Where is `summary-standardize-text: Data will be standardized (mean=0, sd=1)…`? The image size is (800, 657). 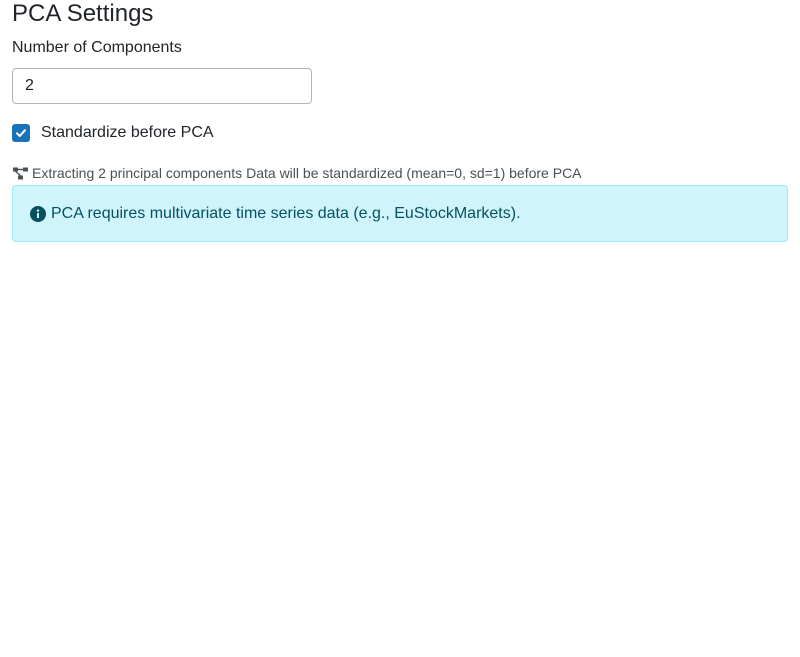
summary-standardize-text: Data will be standardized (mean=0, sd=1)… is located at coordinates (414, 173).